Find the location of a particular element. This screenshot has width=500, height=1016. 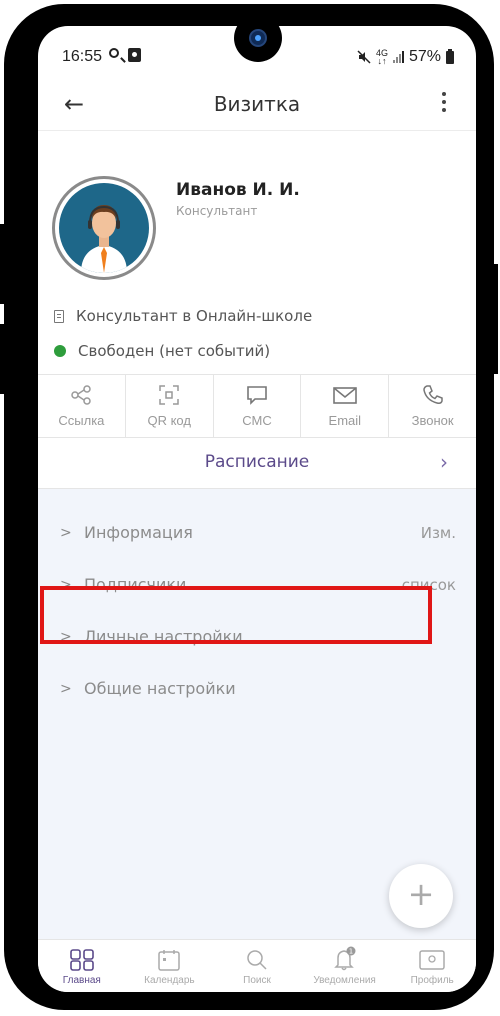

page-title: Визитка is located at coordinates (257, 104).